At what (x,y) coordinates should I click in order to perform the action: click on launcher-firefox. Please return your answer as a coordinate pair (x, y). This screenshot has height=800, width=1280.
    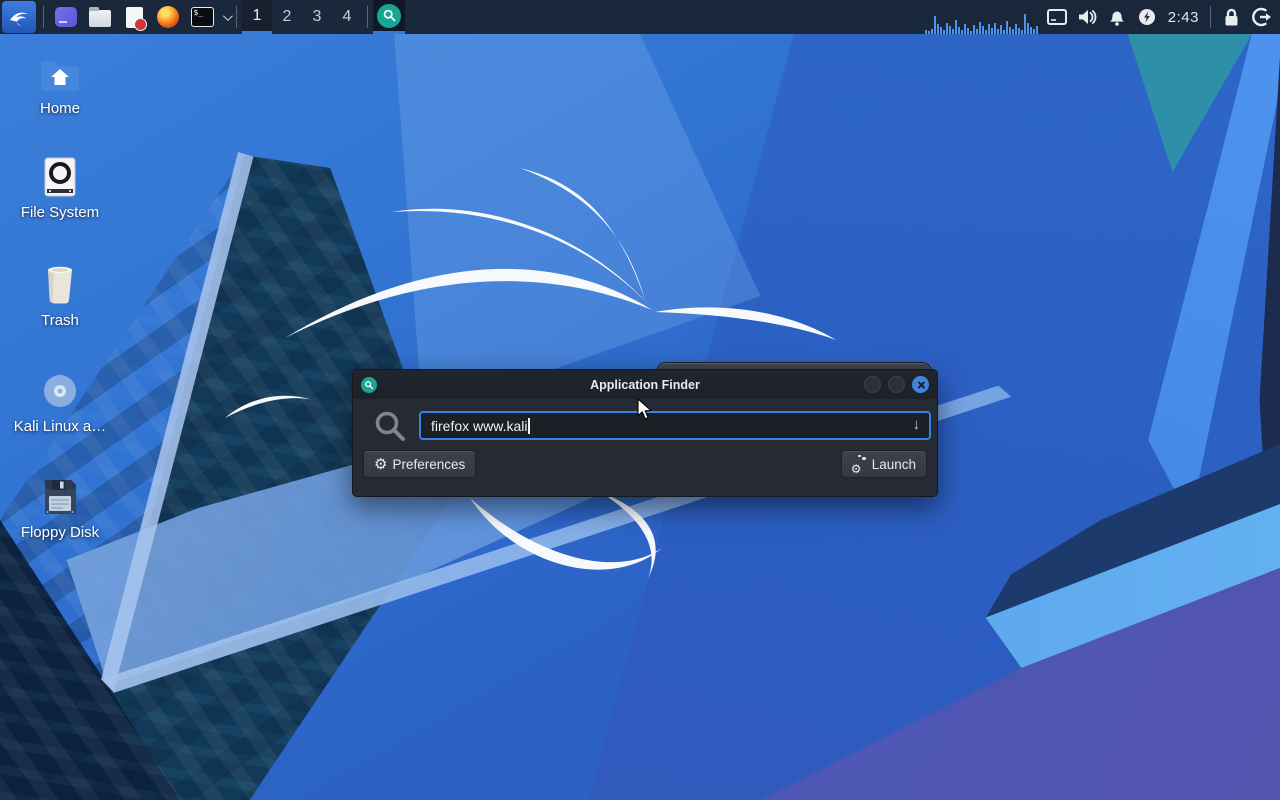
    Looking at the image, I should click on (168, 17).